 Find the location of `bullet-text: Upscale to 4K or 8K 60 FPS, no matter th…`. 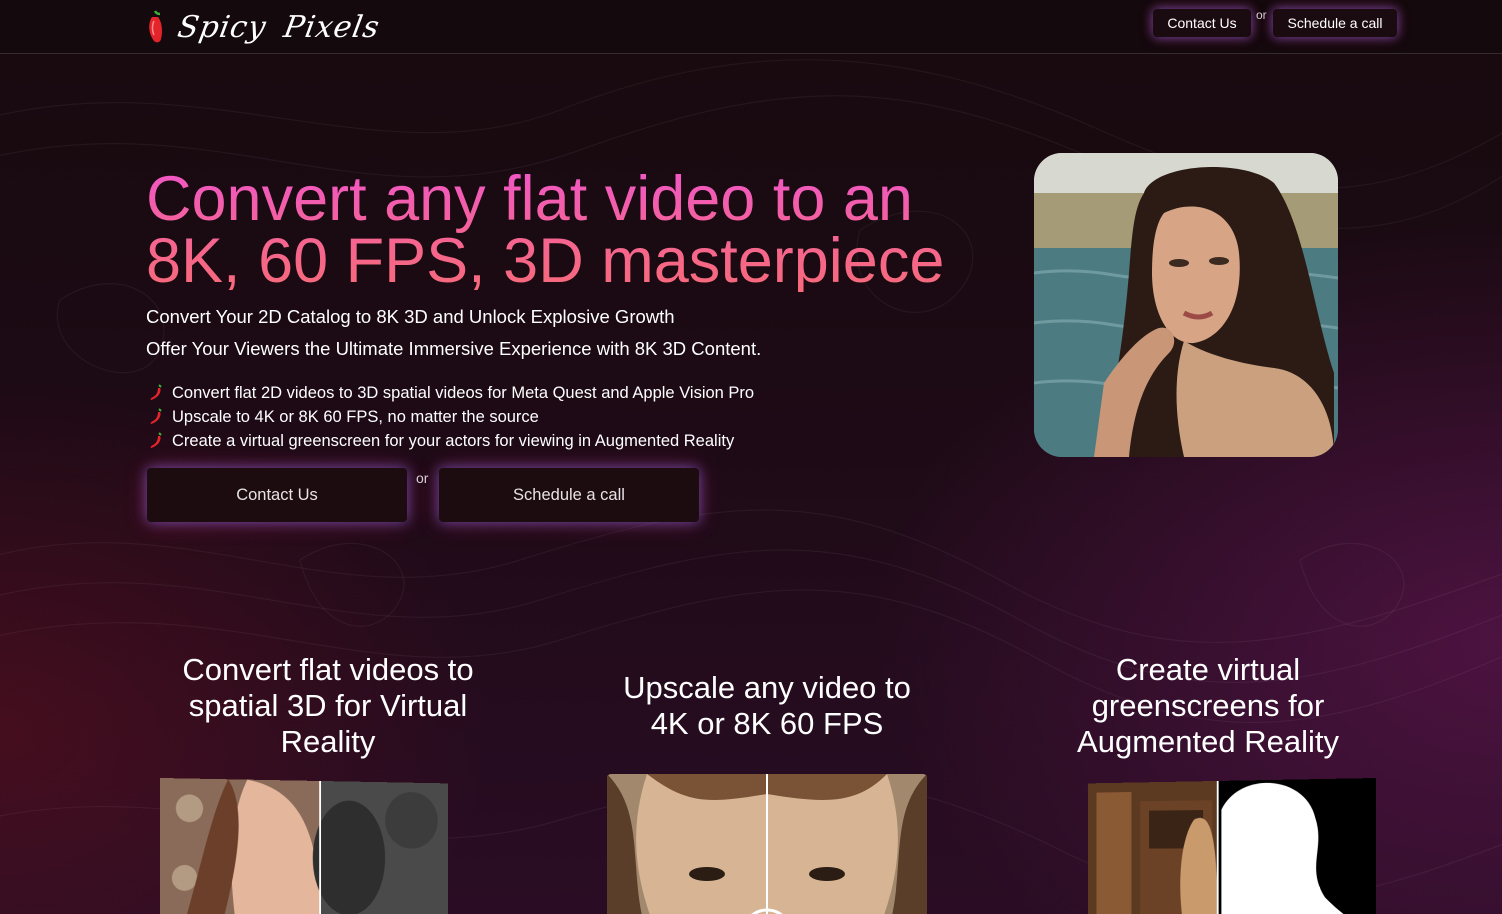

bullet-text: Upscale to 4K or 8K 60 FPS, no matter th… is located at coordinates (355, 417).